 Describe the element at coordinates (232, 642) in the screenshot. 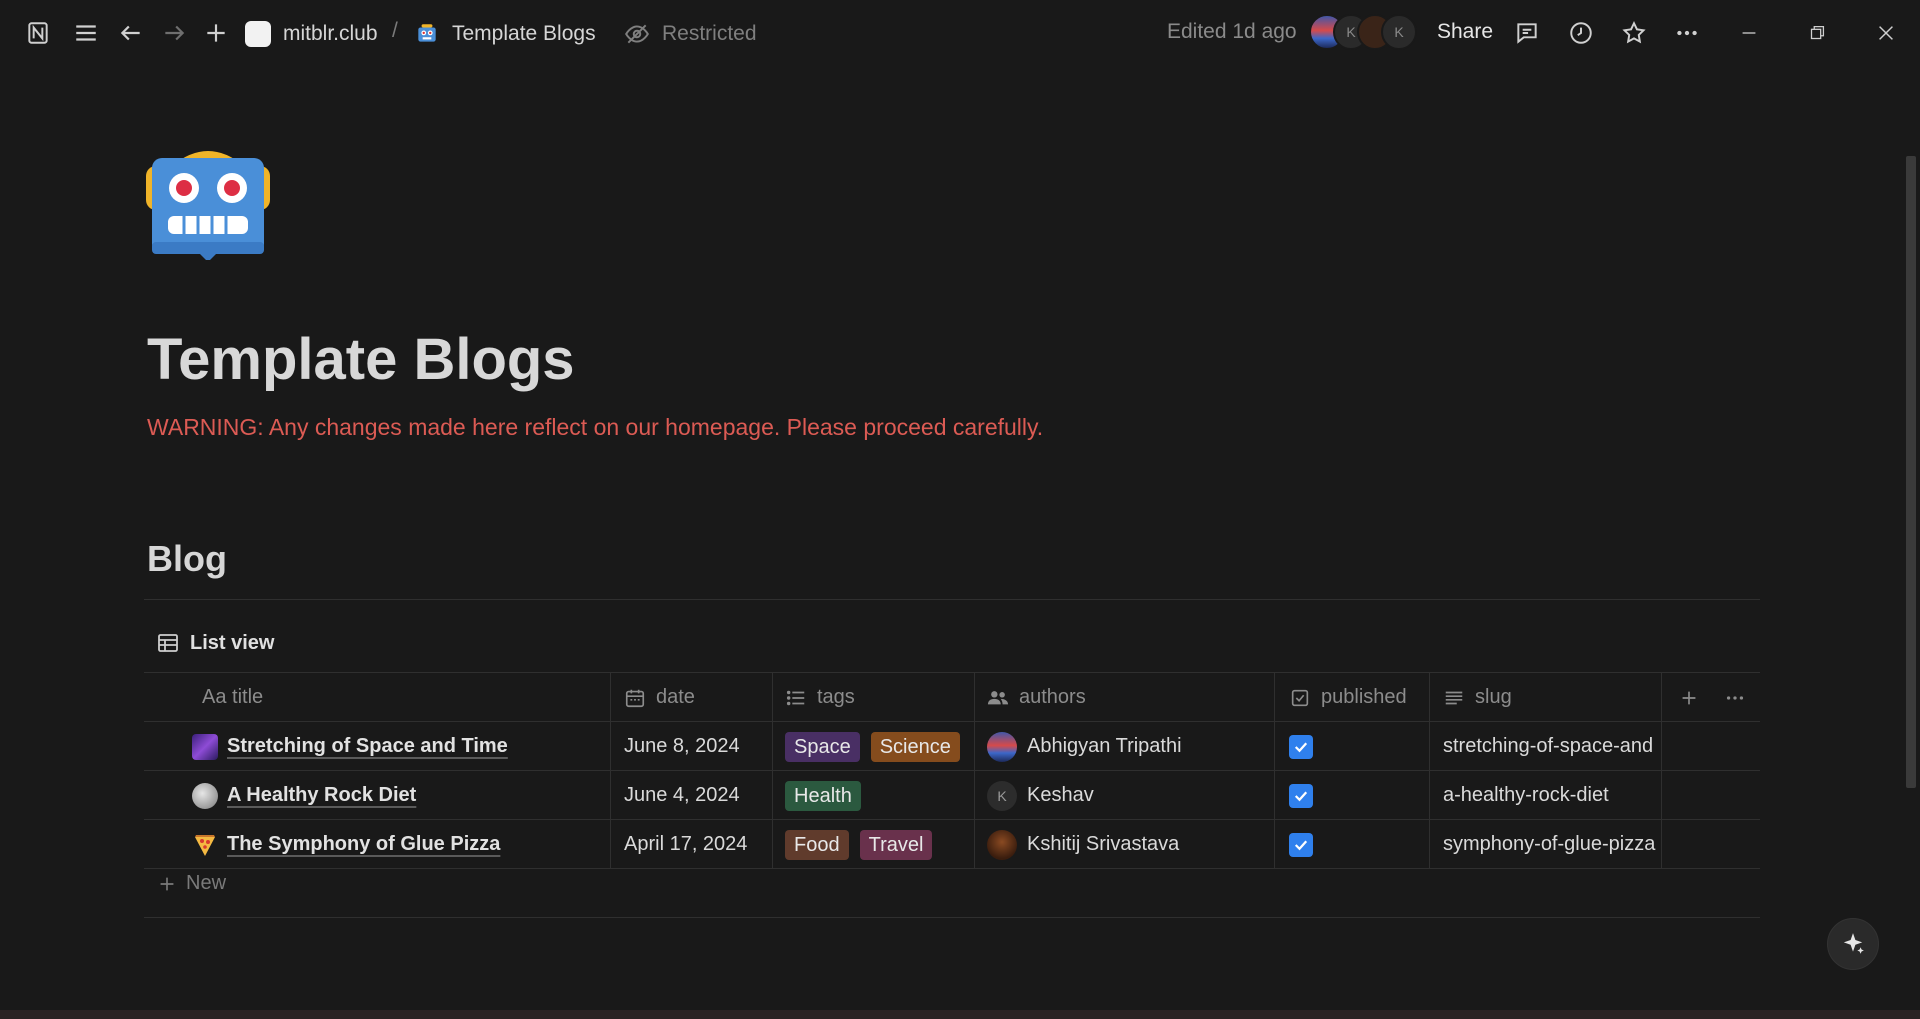

I see `view-tab-label: List view` at that location.